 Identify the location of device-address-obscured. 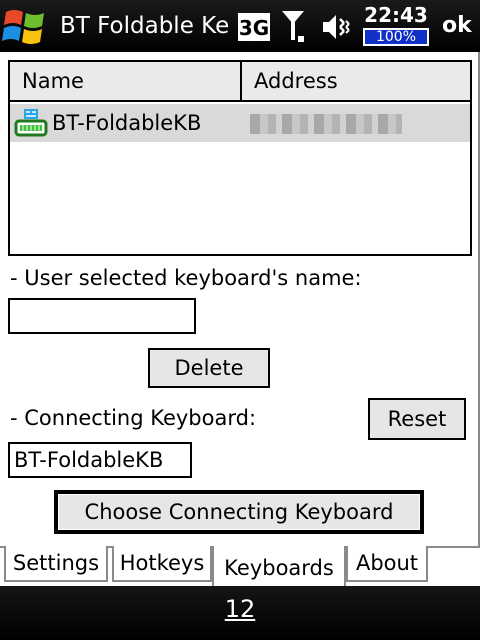
(326, 124).